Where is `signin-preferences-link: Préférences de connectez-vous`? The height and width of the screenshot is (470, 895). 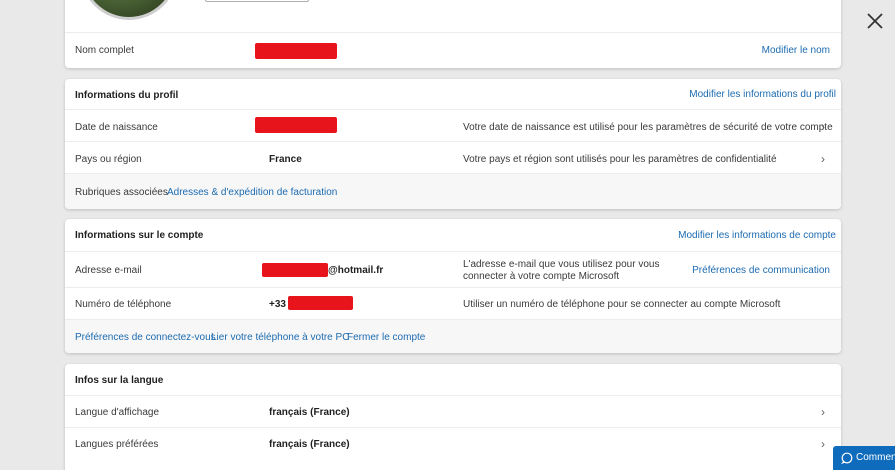 signin-preferences-link: Préférences de connectez-vous is located at coordinates (145, 337).